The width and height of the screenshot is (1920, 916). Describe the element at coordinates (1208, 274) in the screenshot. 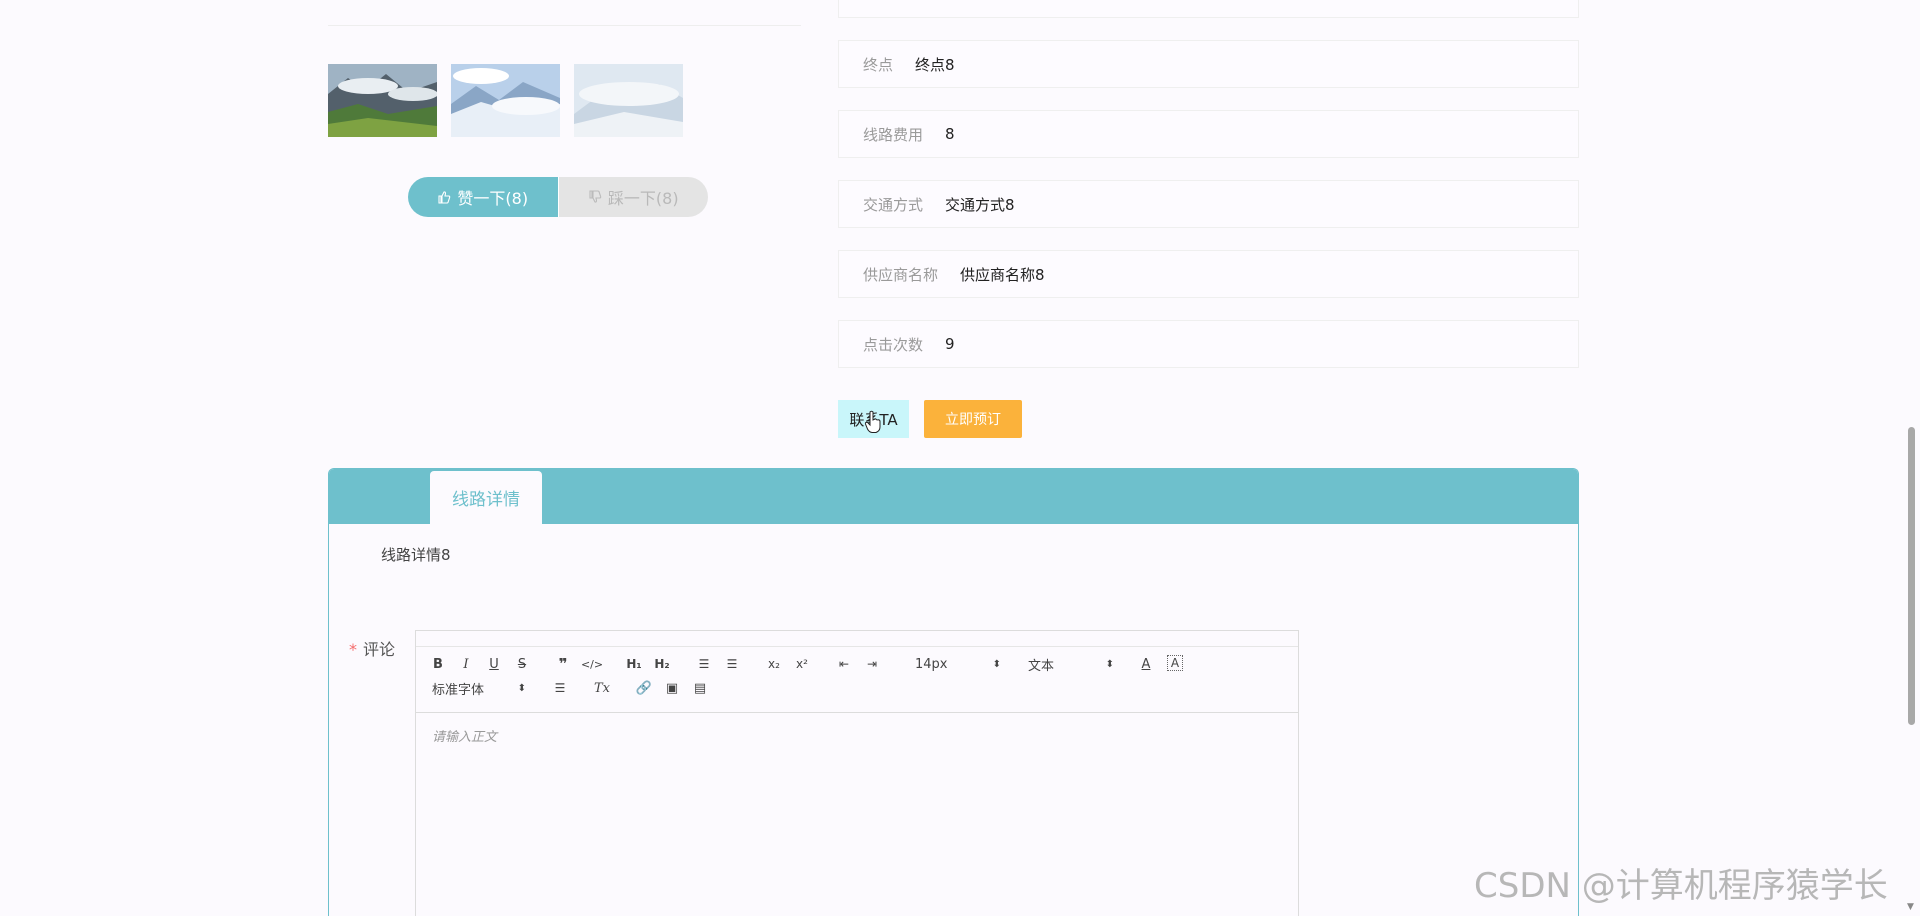

I see `field-row-supplier: 供应商名称 供应商名称8` at that location.